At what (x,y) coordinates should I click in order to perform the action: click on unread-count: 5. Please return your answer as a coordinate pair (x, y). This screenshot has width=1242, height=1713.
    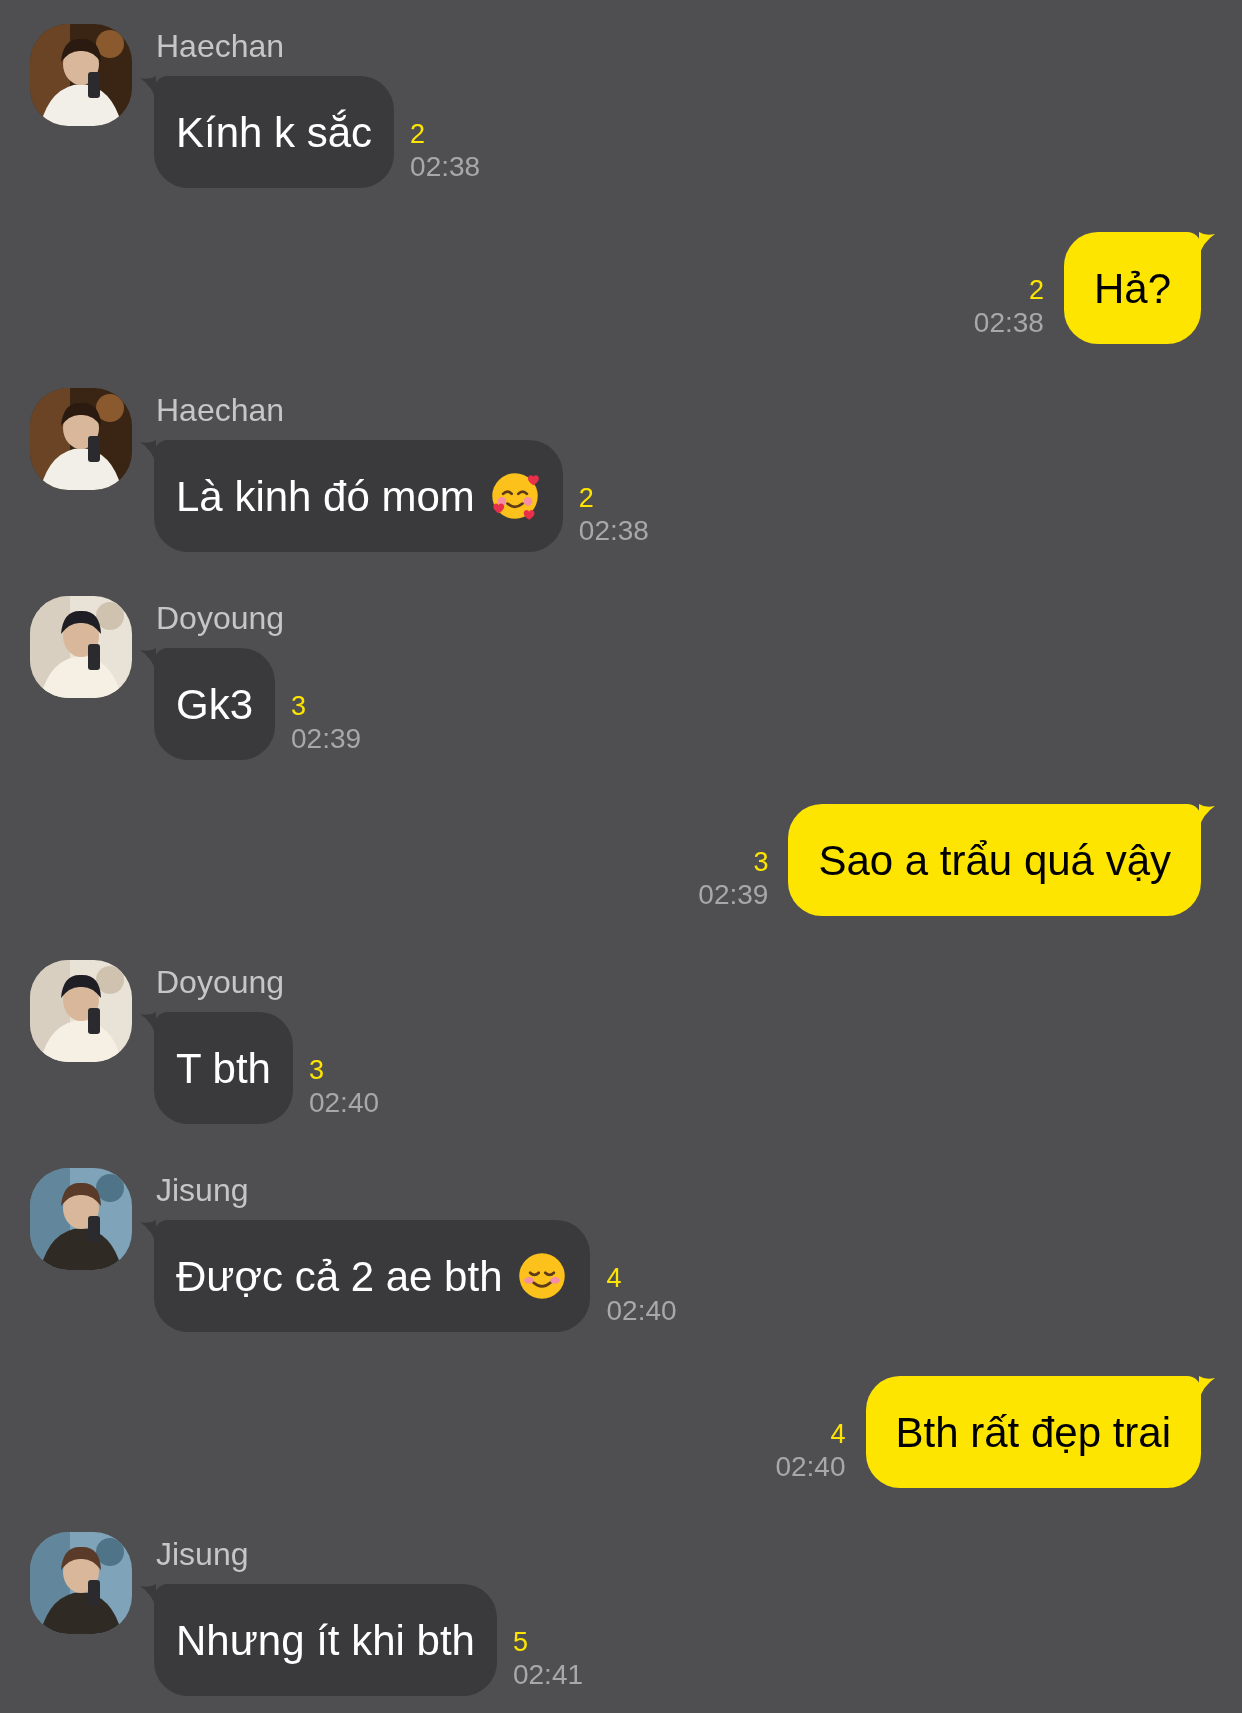
    Looking at the image, I should click on (520, 1642).